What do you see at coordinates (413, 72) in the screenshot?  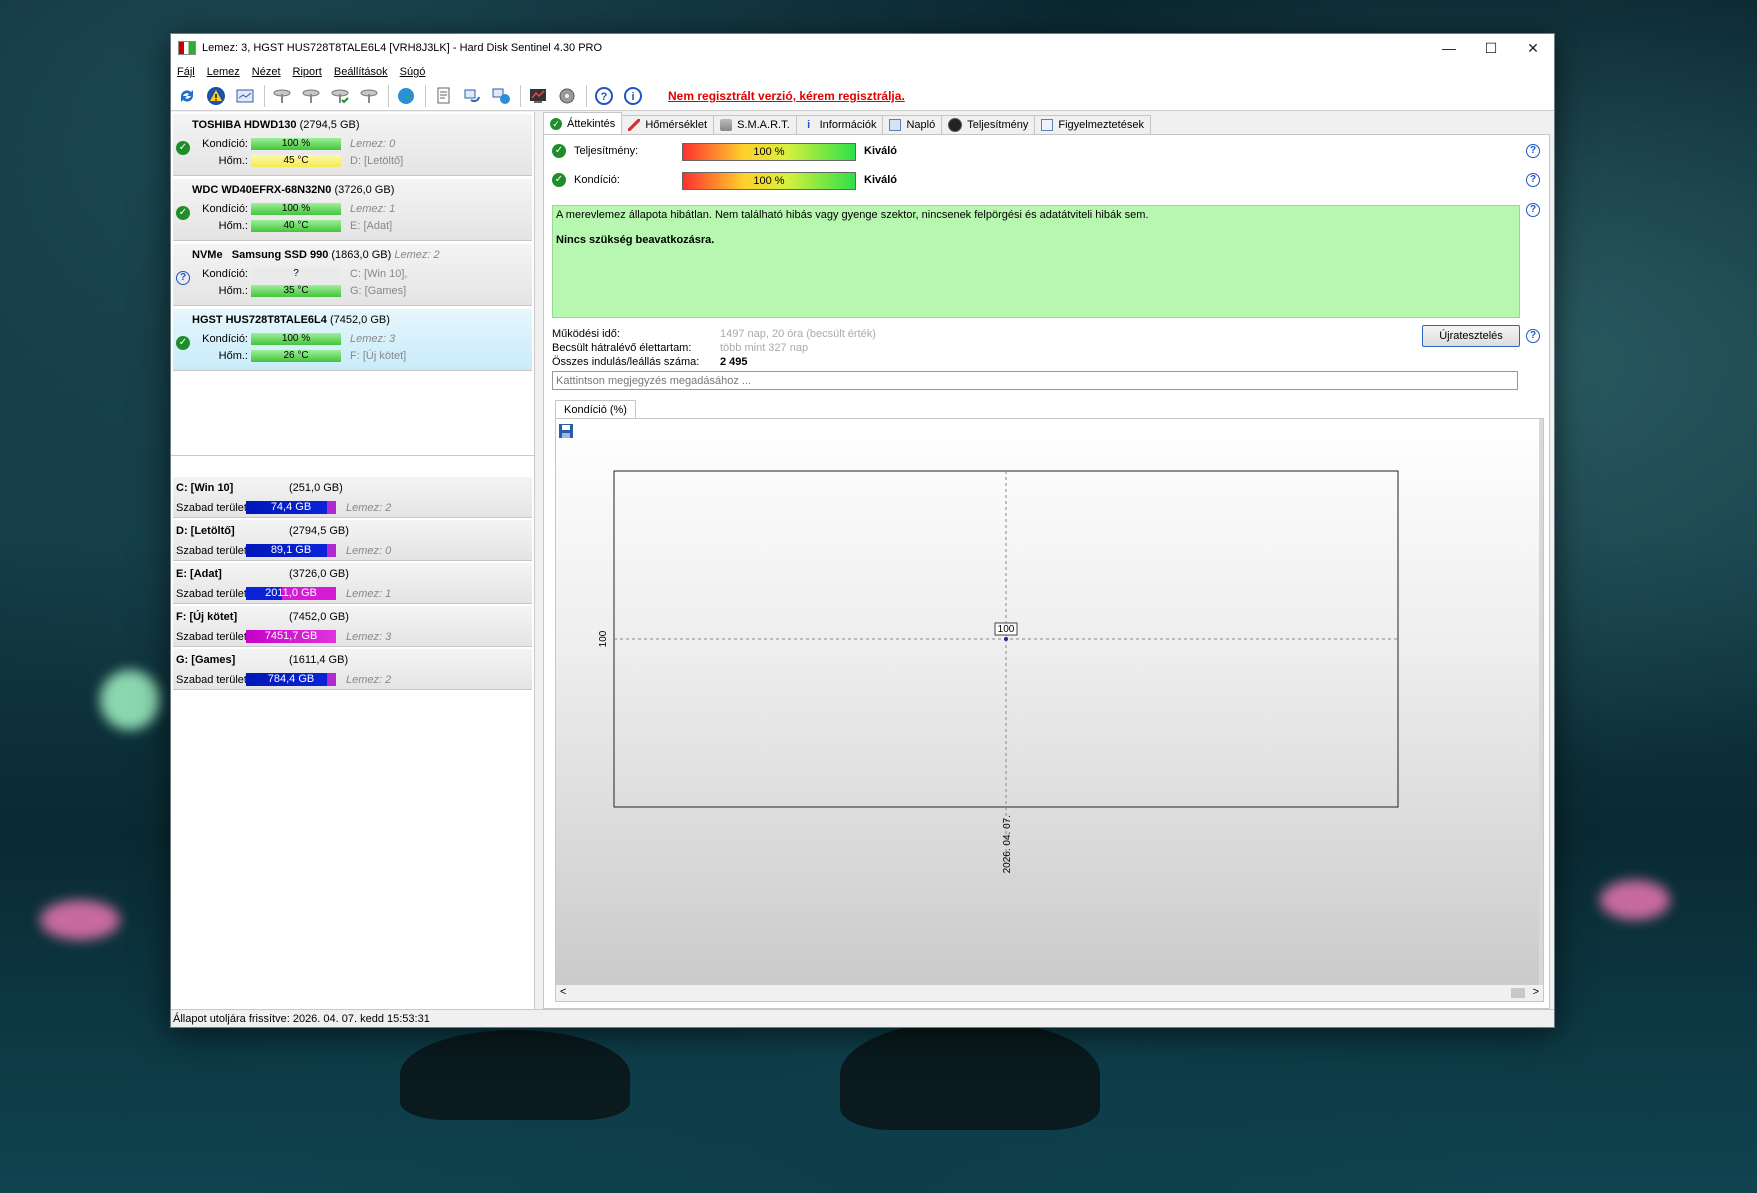 I see `menu-help: Súgó` at bounding box center [413, 72].